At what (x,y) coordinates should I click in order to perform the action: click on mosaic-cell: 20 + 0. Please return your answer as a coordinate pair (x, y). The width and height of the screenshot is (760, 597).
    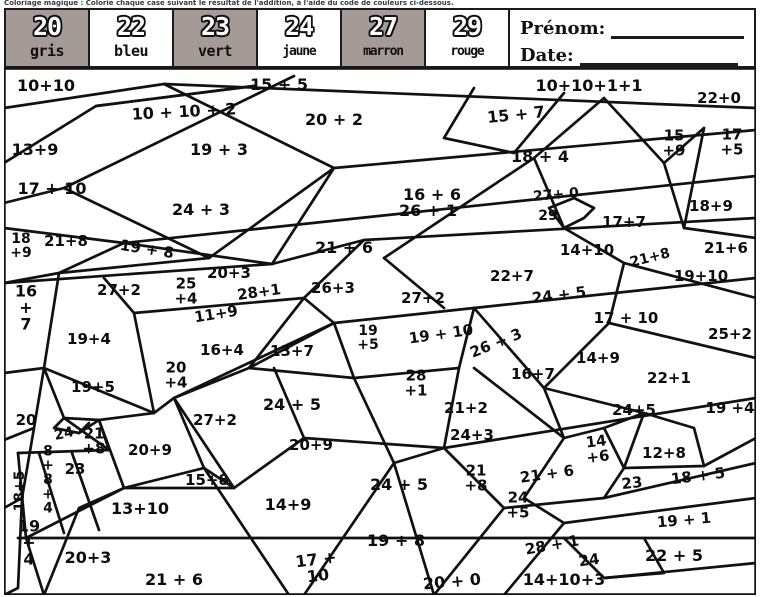
    Looking at the image, I should click on (451, 581).